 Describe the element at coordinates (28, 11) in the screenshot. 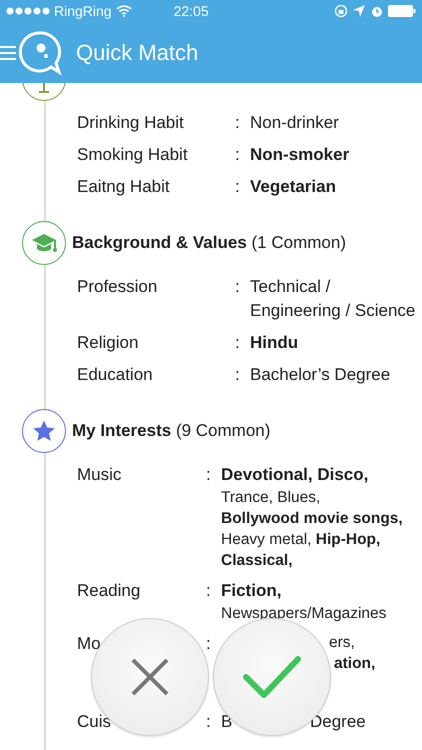

I see `signal-icon` at that location.